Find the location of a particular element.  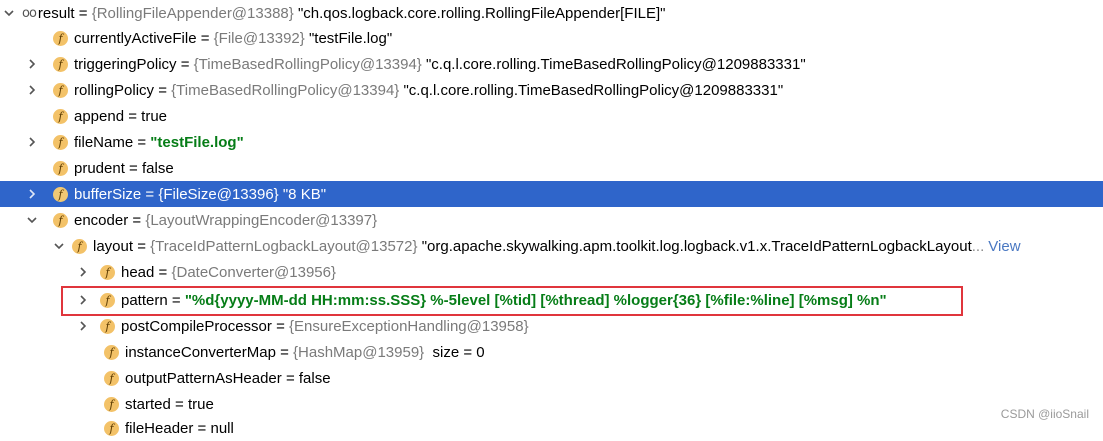

field-name: result is located at coordinates (56, 13).